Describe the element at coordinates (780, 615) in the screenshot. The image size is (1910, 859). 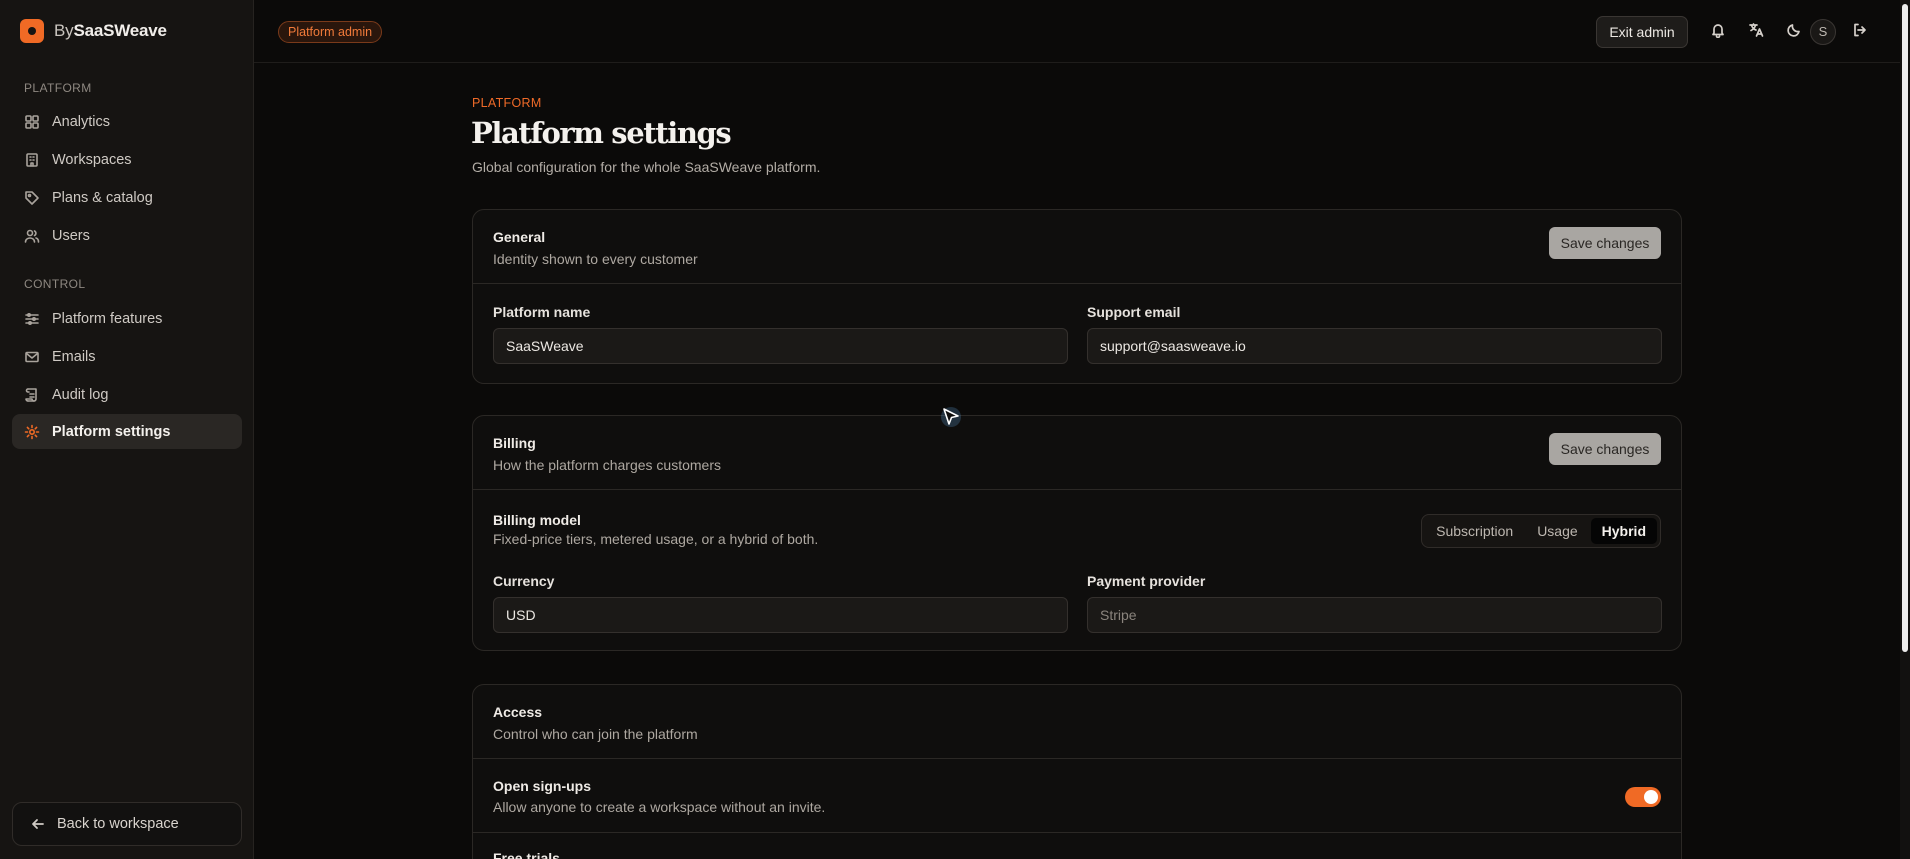
I see `currency-input: USD` at that location.